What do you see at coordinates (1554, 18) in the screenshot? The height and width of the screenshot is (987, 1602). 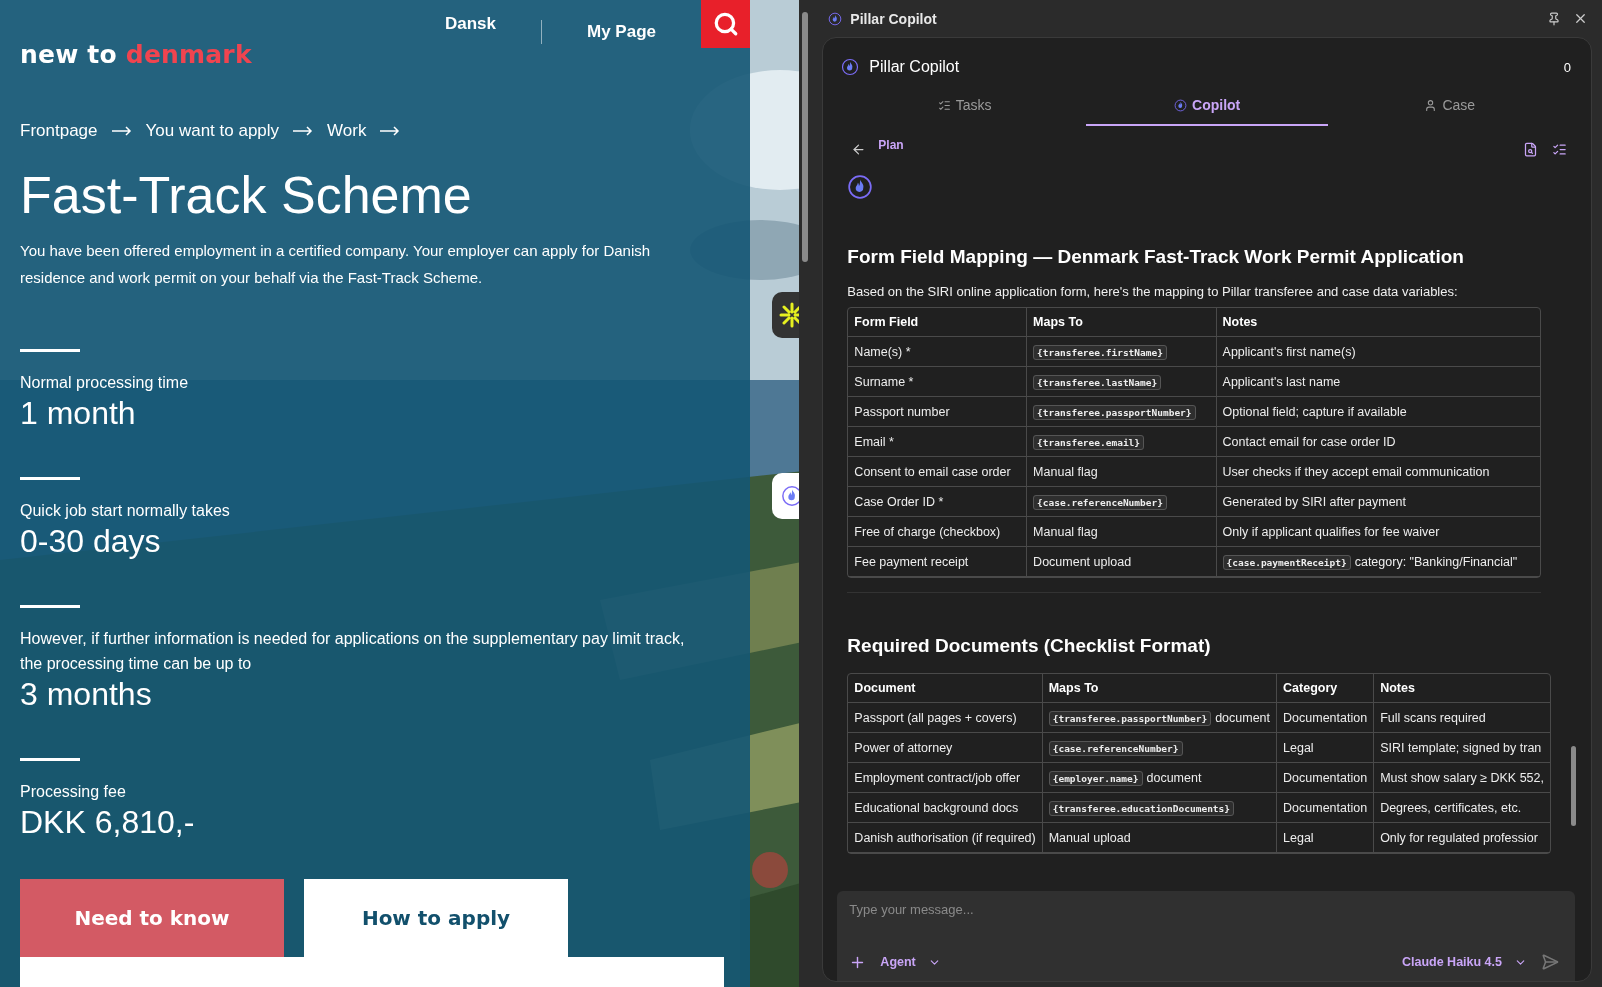 I see `pin-icon` at bounding box center [1554, 18].